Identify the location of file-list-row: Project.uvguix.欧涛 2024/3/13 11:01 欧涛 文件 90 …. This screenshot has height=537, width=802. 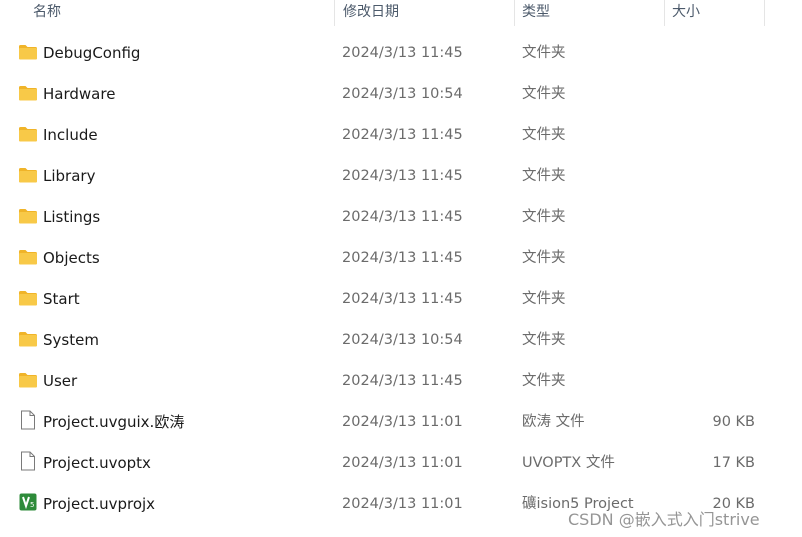
(401, 422).